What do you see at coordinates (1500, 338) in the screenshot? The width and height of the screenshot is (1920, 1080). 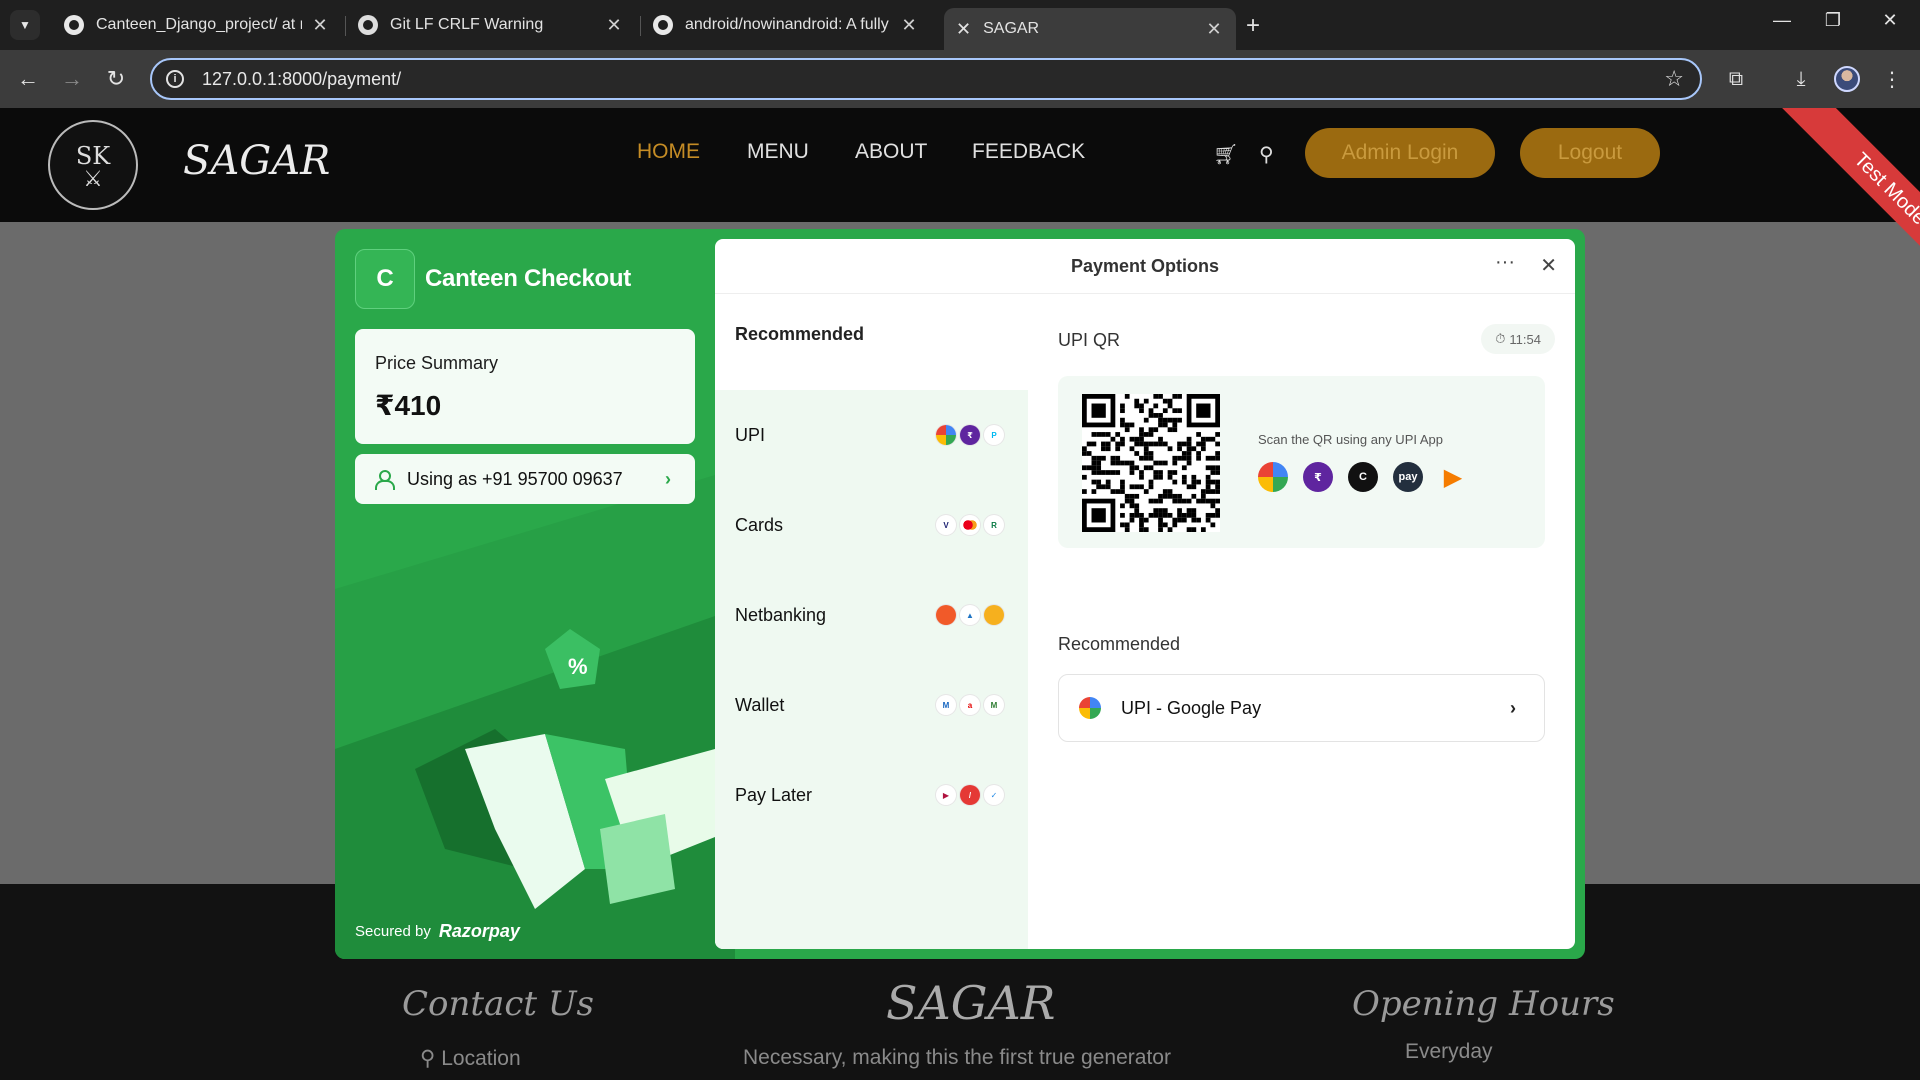 I see `timer-icon: ⏱` at bounding box center [1500, 338].